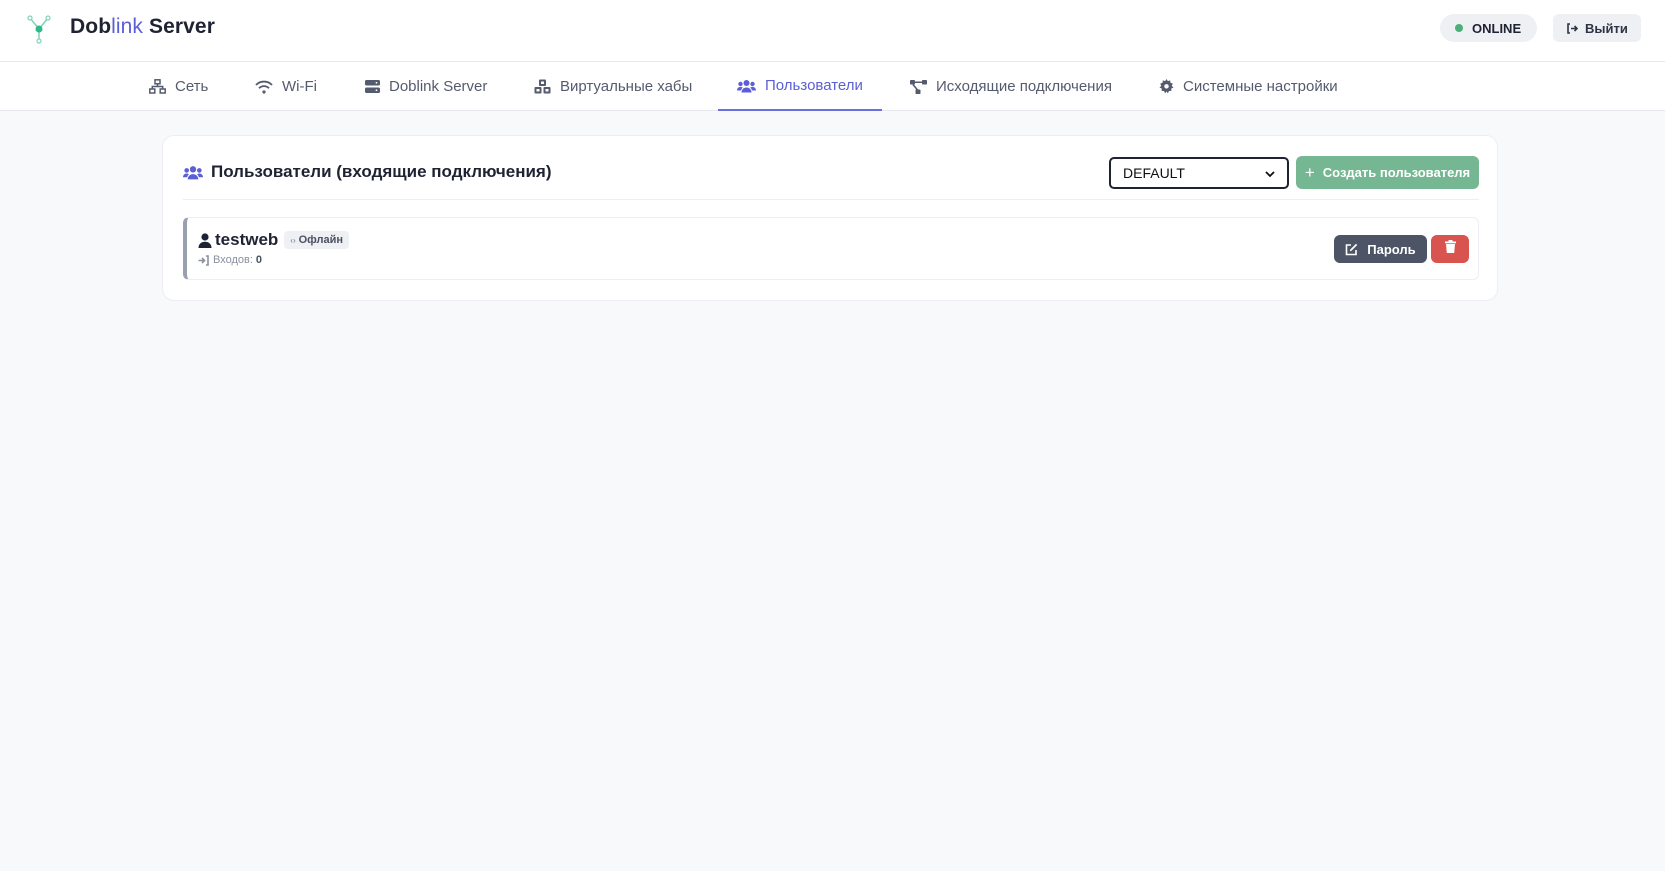 The height and width of the screenshot is (871, 1665). I want to click on status-label: Офлайн, so click(321, 240).